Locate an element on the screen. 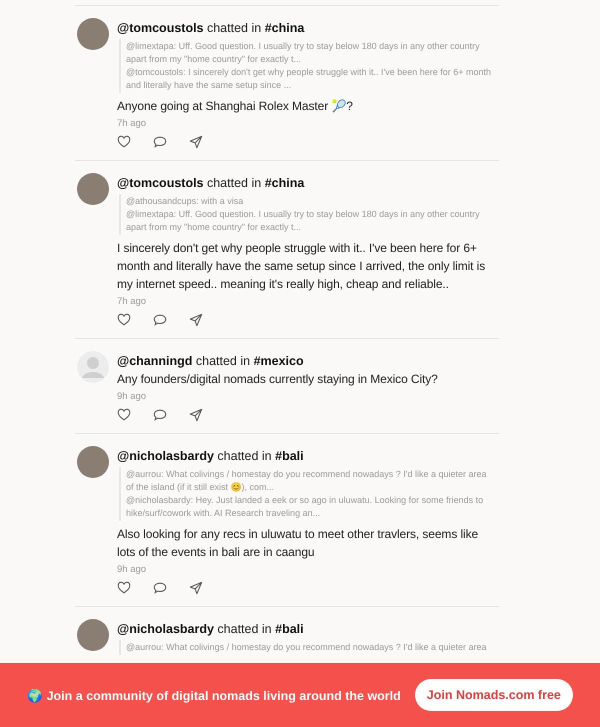 The image size is (600, 727). username-link: @channingd is located at coordinates (154, 361).